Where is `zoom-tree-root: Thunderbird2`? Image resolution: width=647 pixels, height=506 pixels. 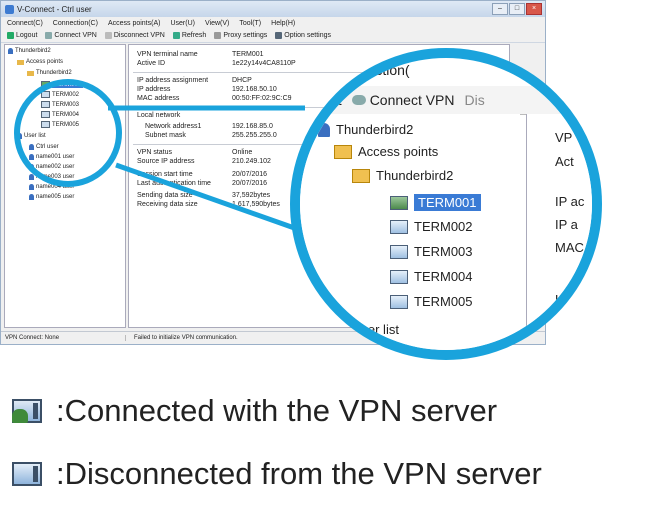 zoom-tree-root: Thunderbird2 is located at coordinates (365, 129).